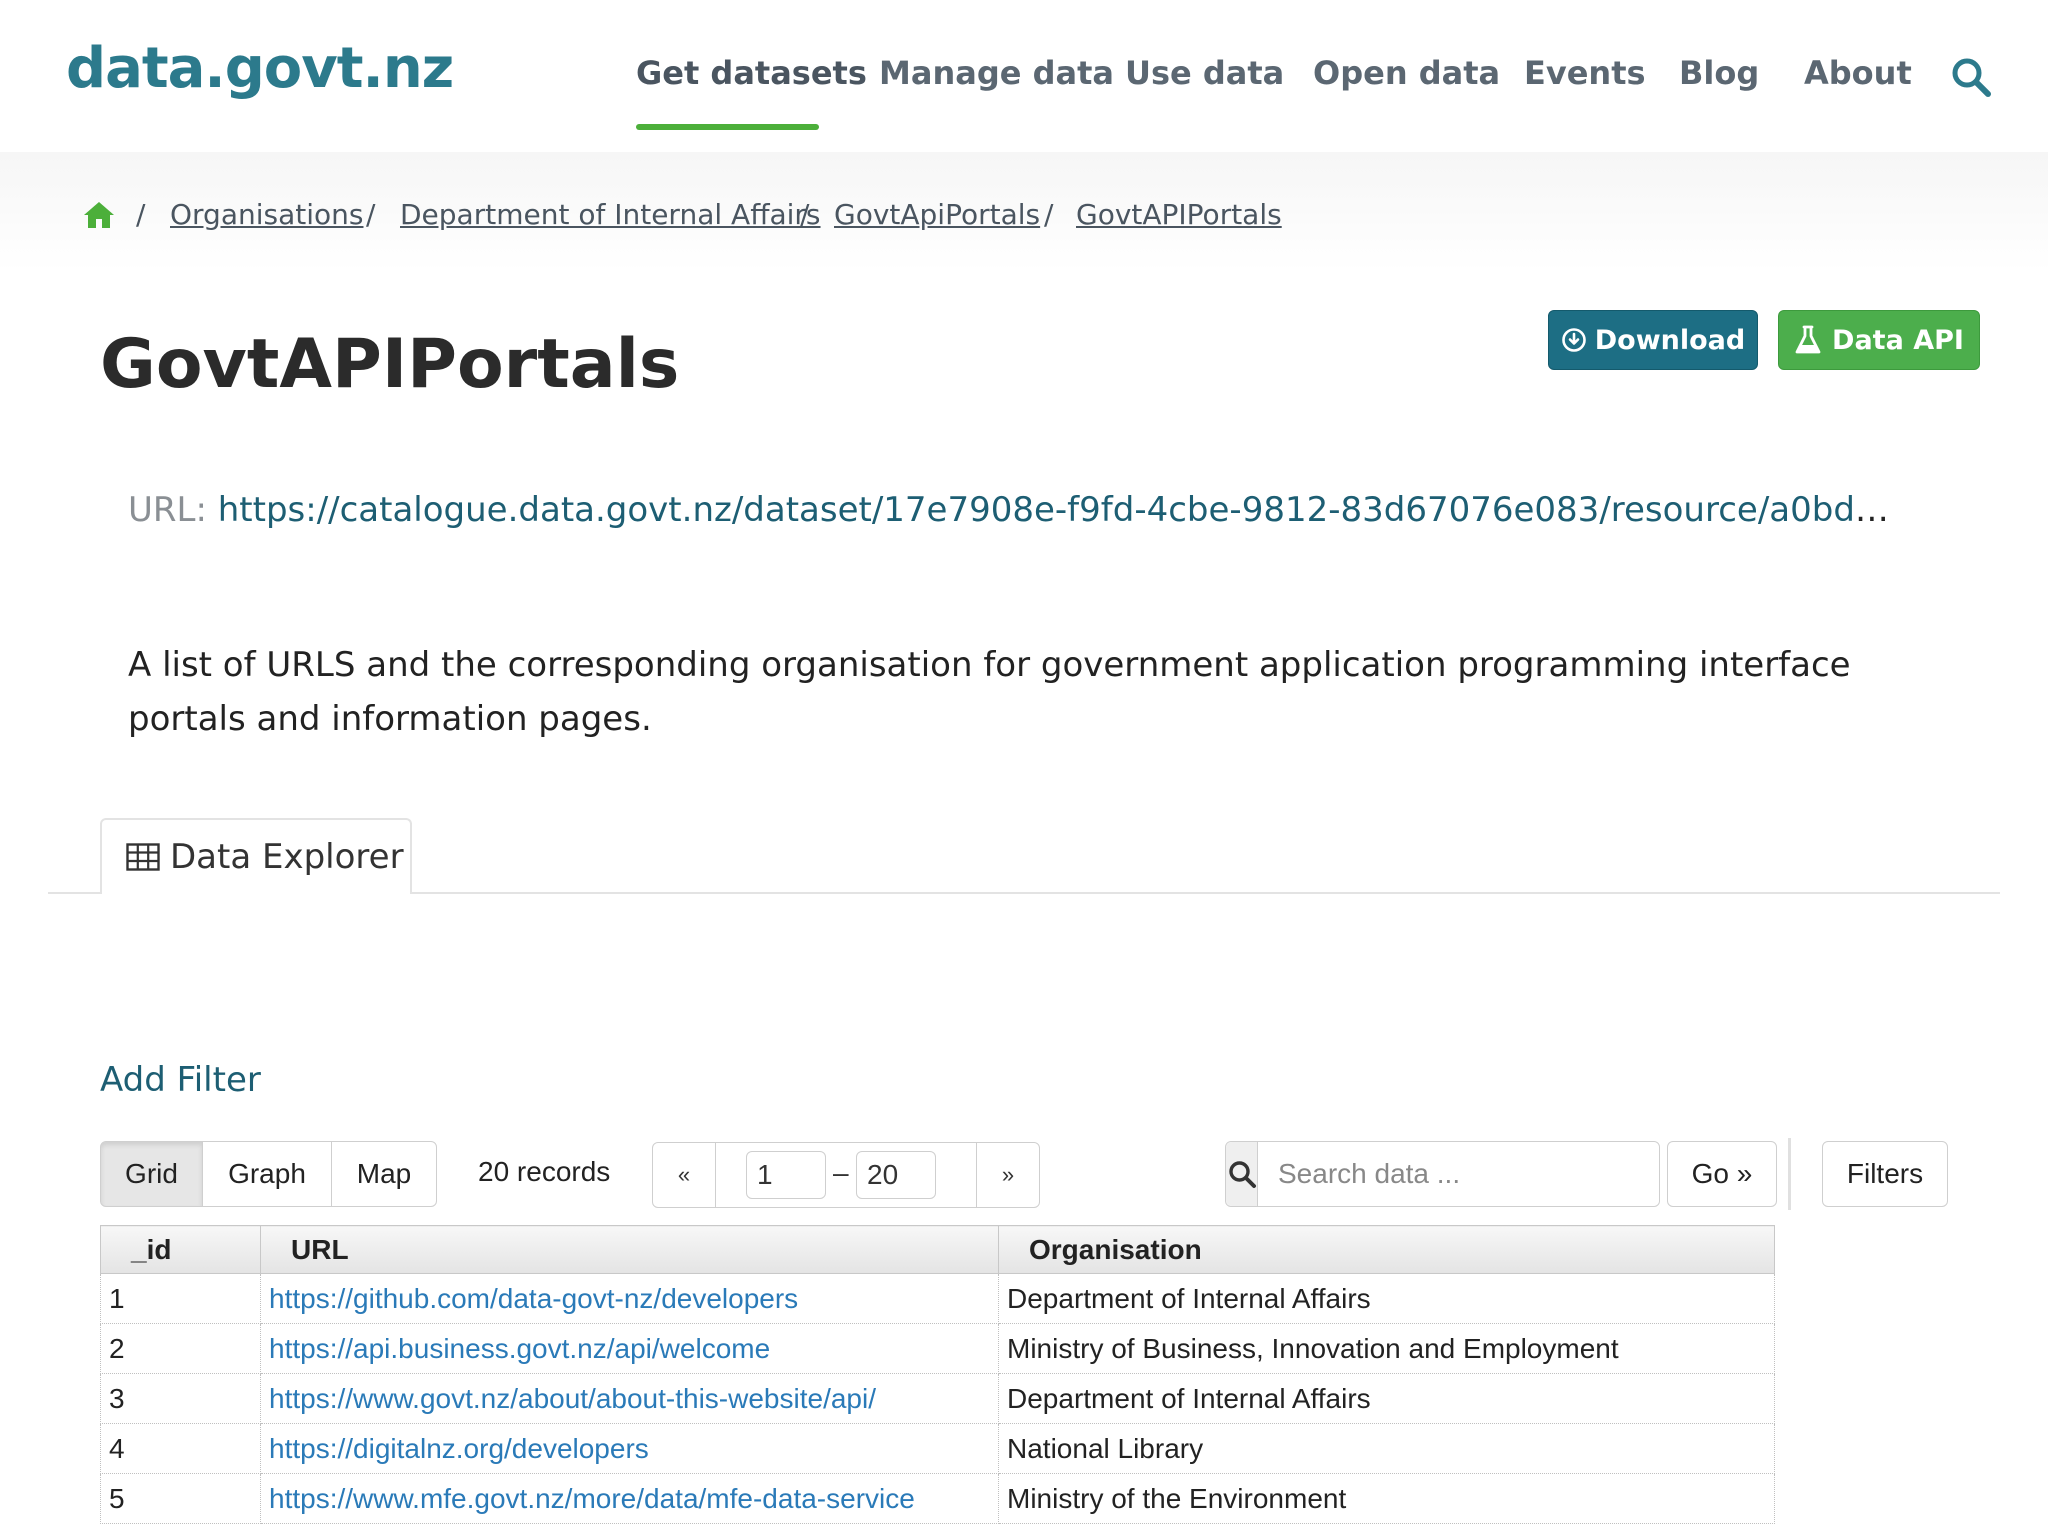  Describe the element at coordinates (544, 1171) in the screenshot. I see `record-count: 20 records` at that location.